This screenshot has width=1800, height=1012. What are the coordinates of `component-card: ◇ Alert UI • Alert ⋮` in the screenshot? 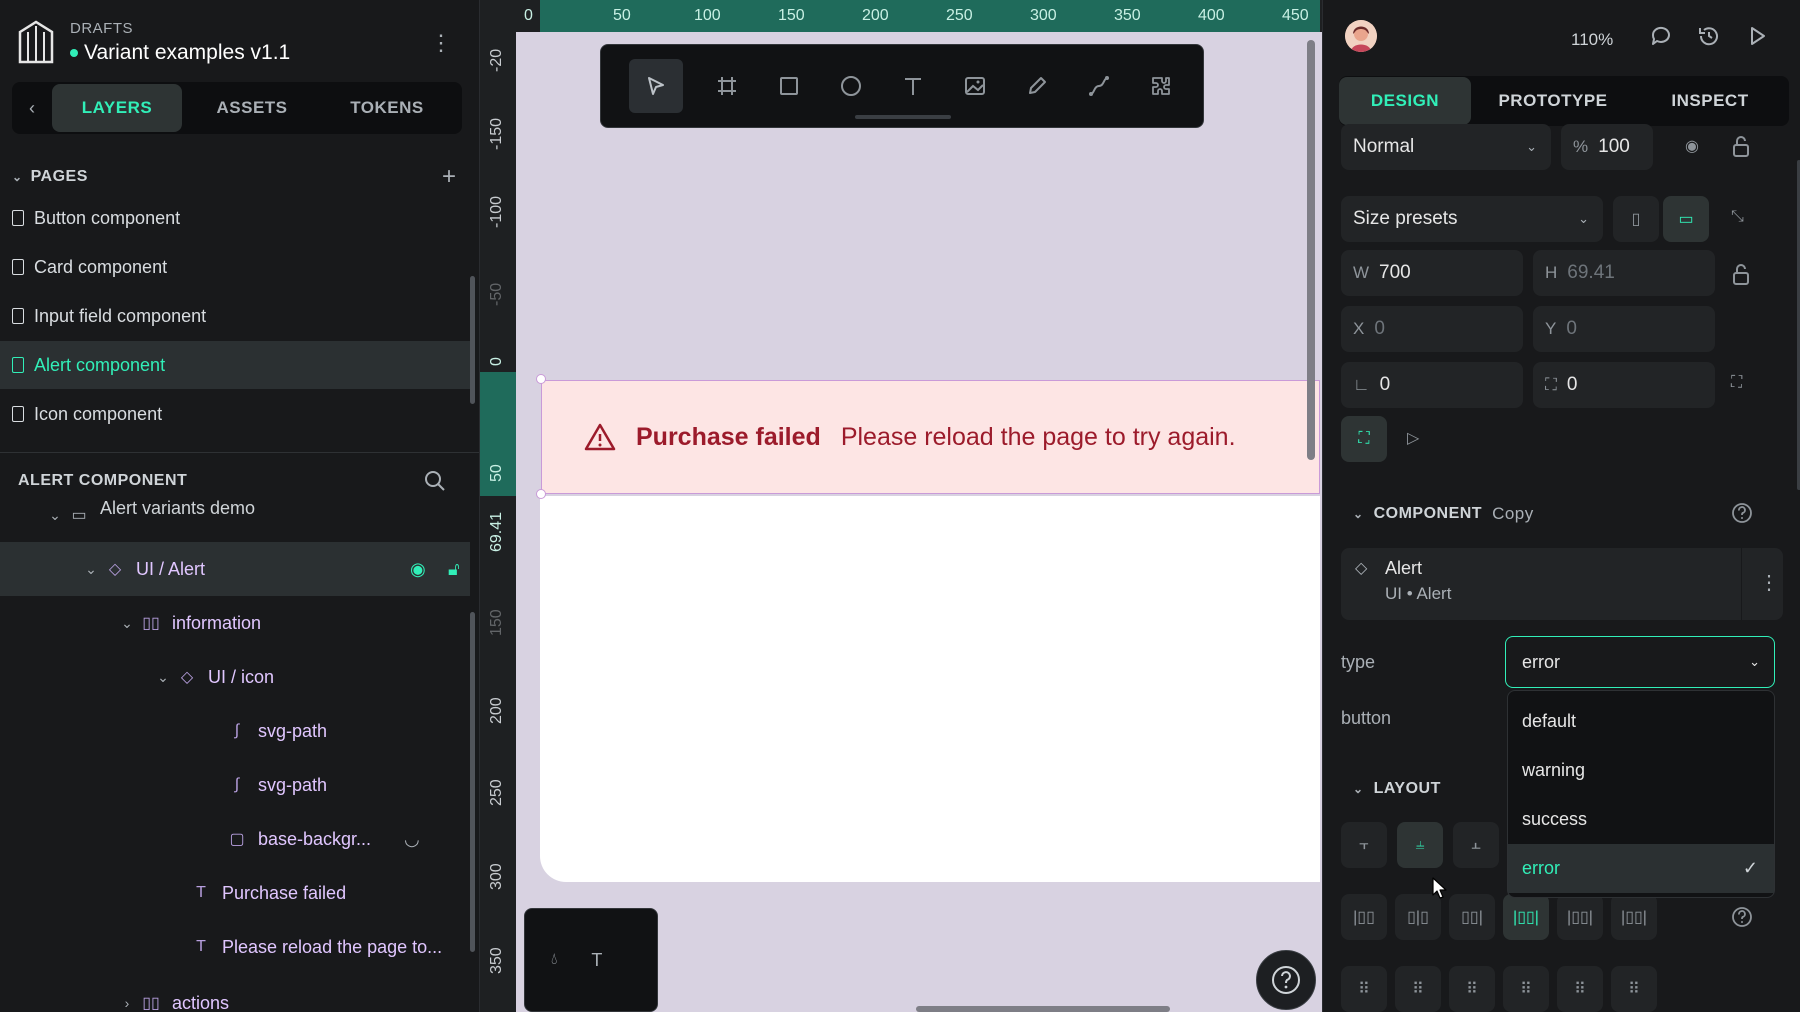 It's located at (1562, 584).